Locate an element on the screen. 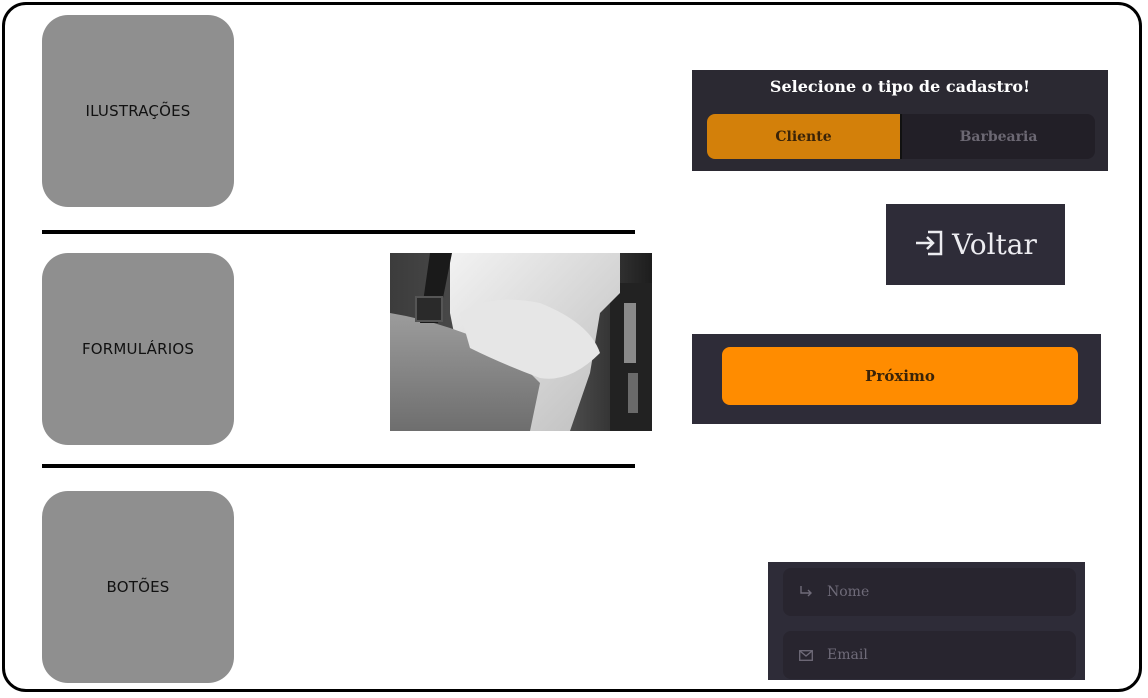 This screenshot has width=1148, height=698. arrow-turn-right-icon is located at coordinates (806, 592).